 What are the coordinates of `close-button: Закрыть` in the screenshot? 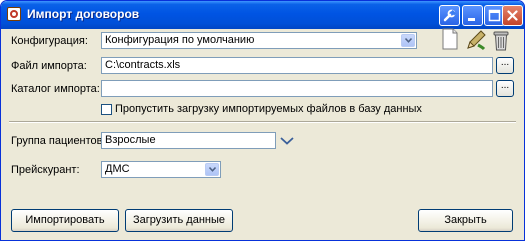 It's located at (465, 220).